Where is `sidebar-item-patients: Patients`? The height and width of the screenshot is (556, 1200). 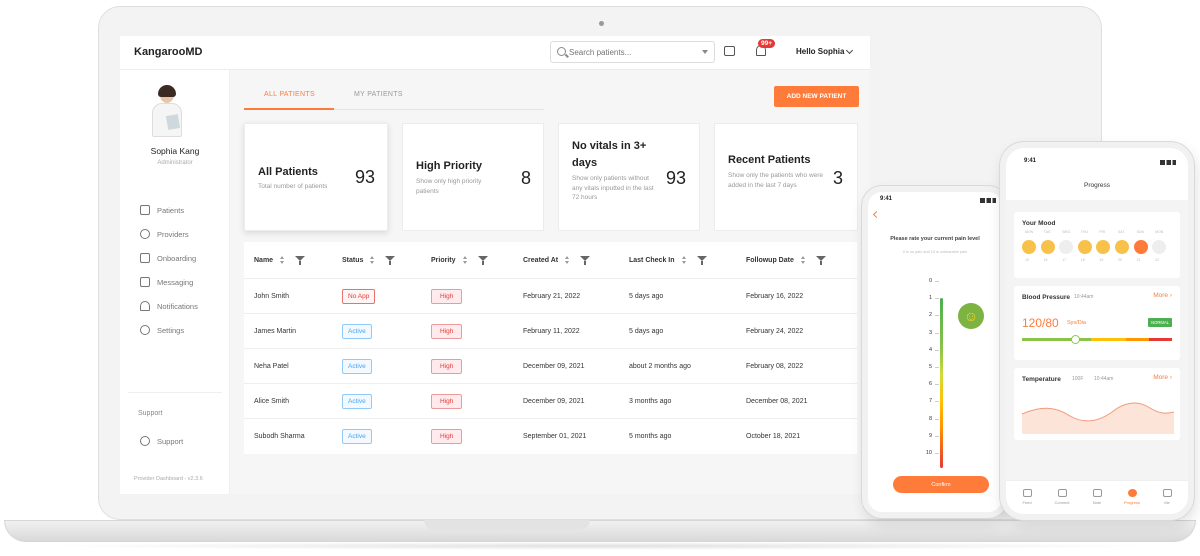
sidebar-item-patients: Patients is located at coordinates (162, 210).